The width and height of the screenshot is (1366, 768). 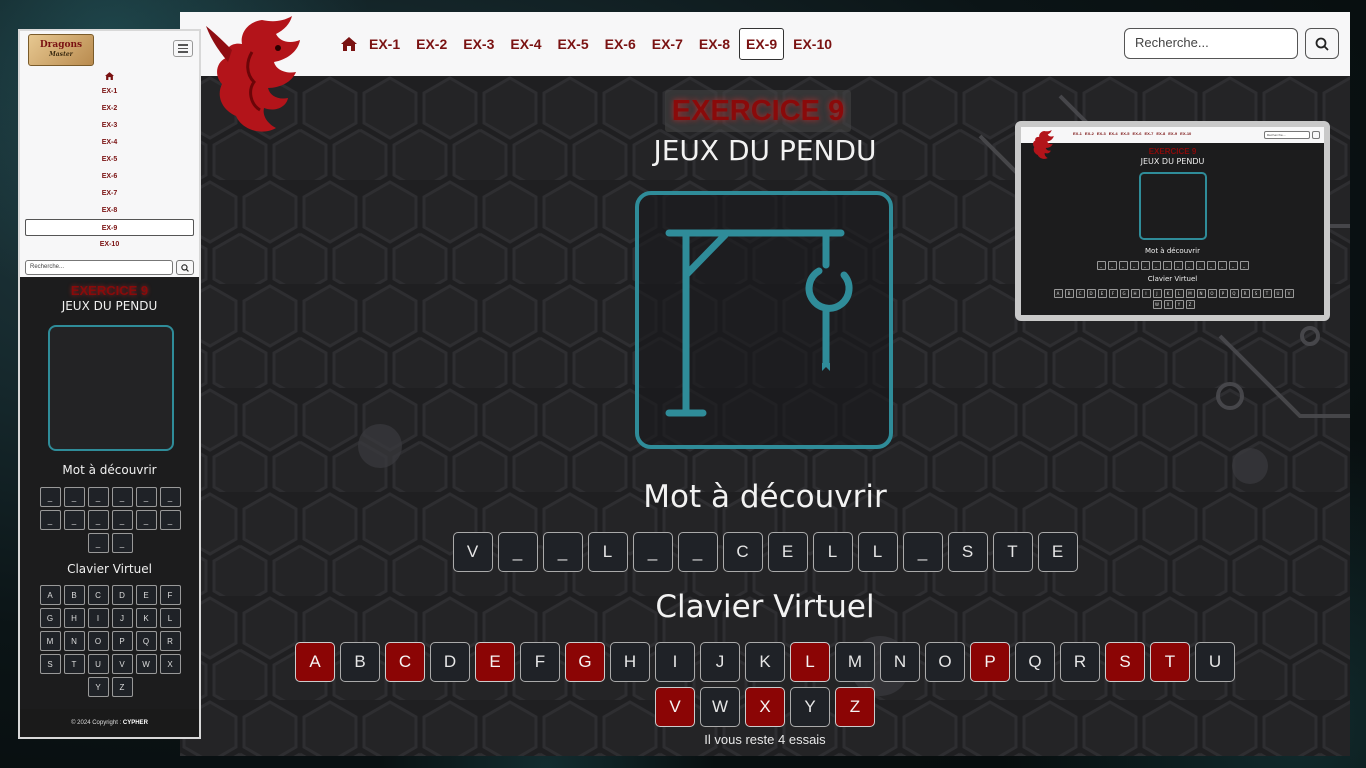 What do you see at coordinates (573, 44) in the screenshot?
I see `nav-link-ex-5: EX-5` at bounding box center [573, 44].